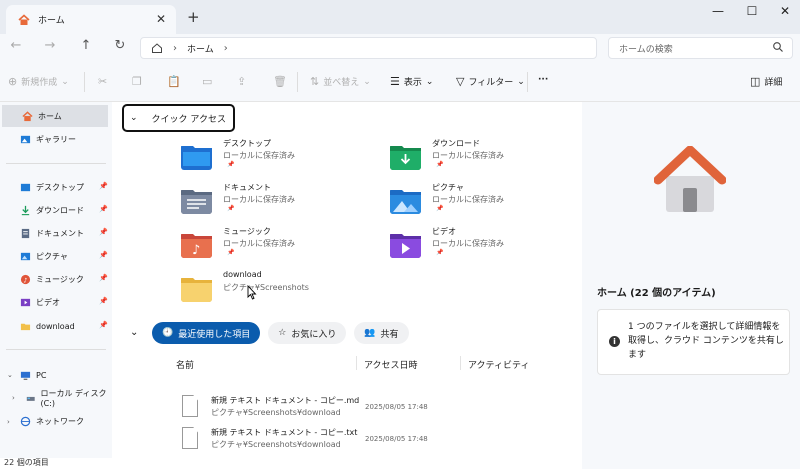 This screenshot has height=469, width=800. I want to click on more-options-button: ···, so click(543, 80).